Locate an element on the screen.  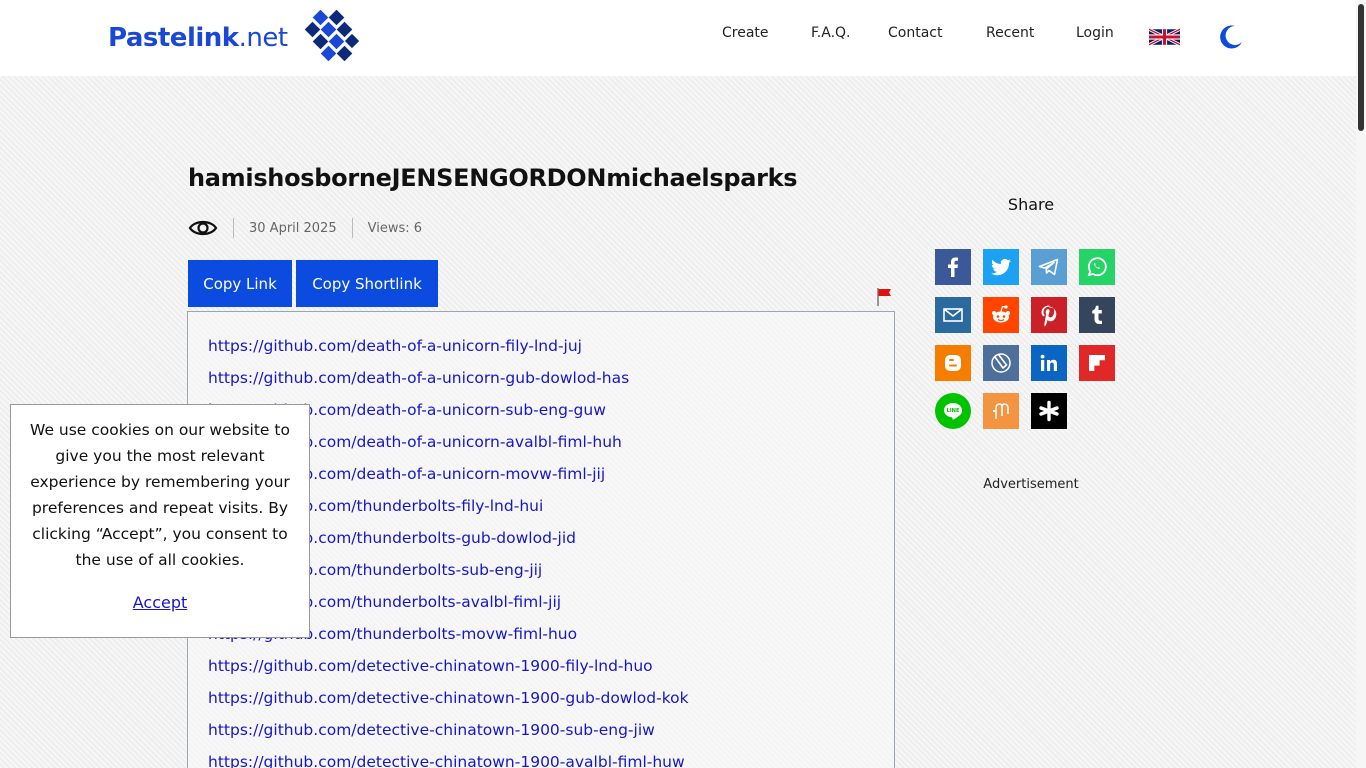
eye-icon is located at coordinates (203, 228).